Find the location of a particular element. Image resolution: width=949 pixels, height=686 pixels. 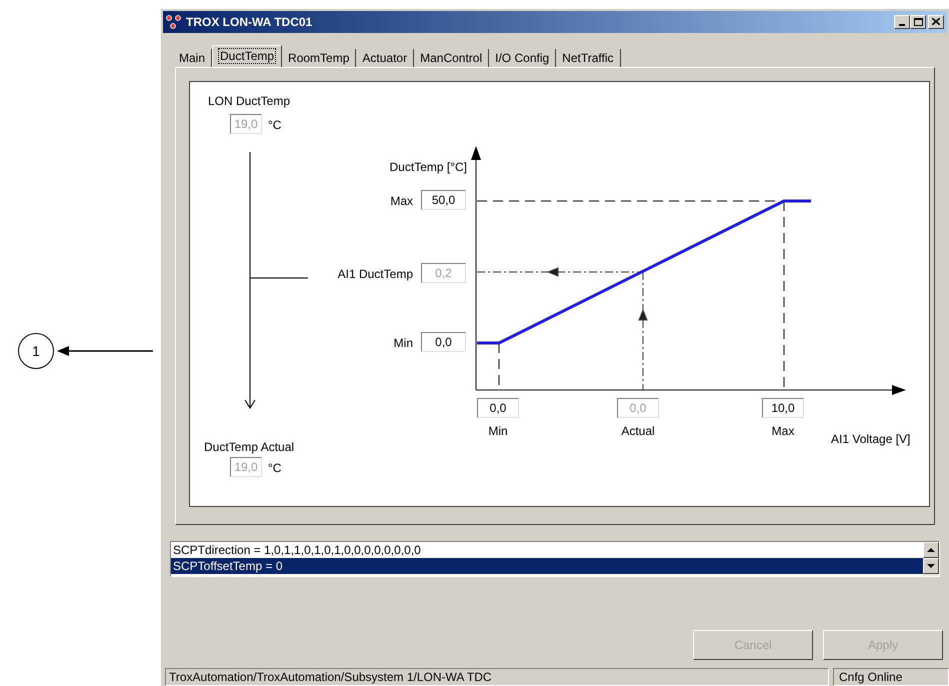

value-field: 10,0 is located at coordinates (783, 408).